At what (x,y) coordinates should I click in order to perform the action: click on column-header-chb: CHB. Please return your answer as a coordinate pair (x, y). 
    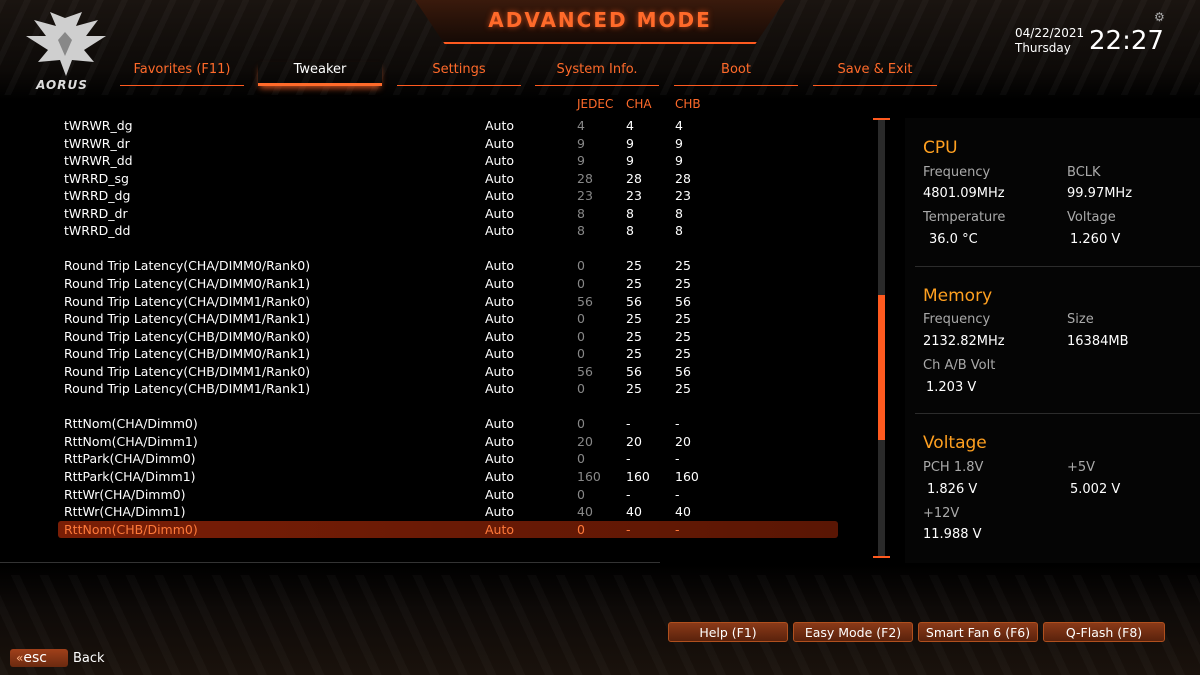
    Looking at the image, I should click on (688, 104).